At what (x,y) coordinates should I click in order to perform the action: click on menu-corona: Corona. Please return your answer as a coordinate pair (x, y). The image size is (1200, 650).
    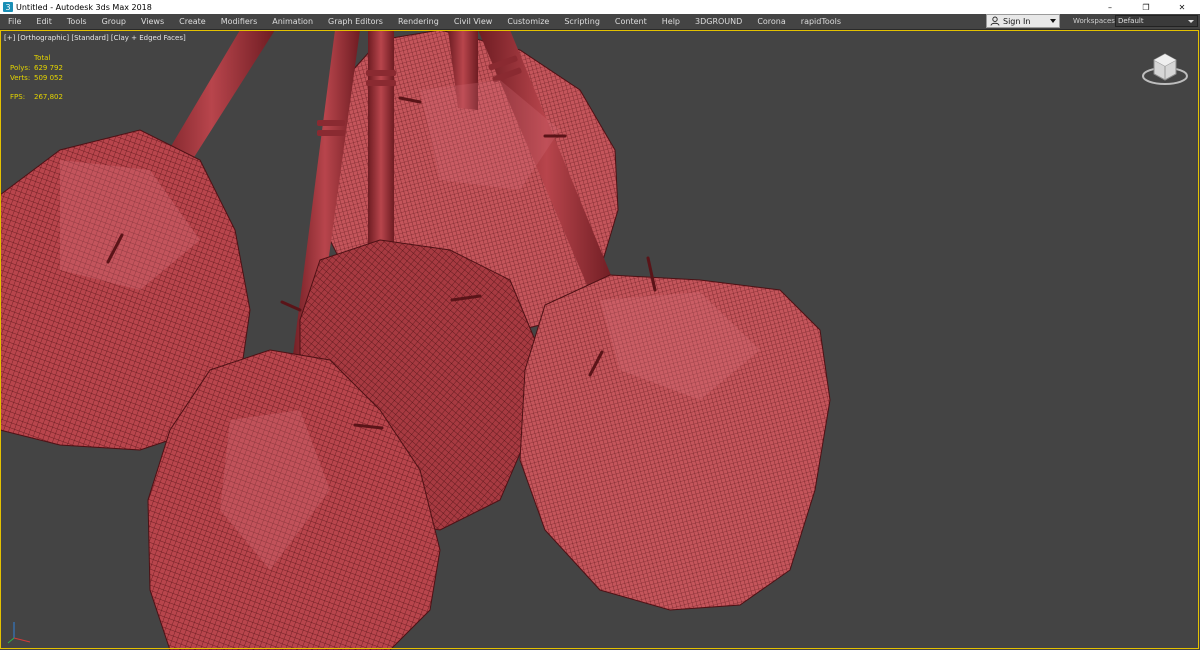
    Looking at the image, I should click on (770, 21).